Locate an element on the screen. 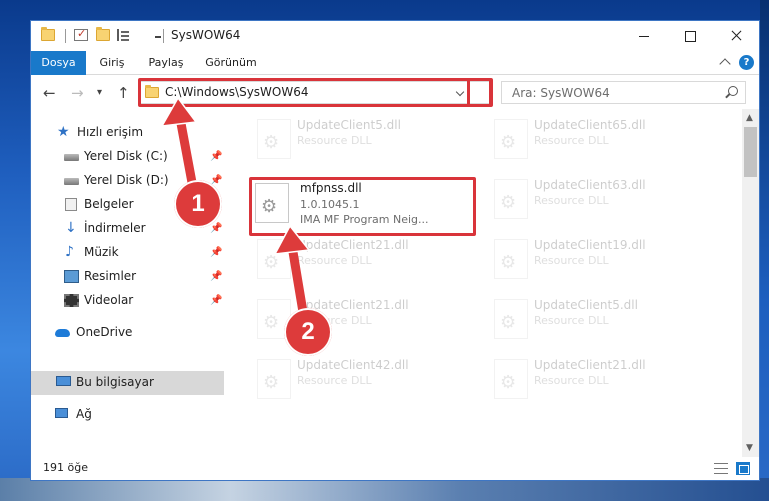  sidebar-item-quick-access: ★ Hızlı erişim is located at coordinates (127, 133).